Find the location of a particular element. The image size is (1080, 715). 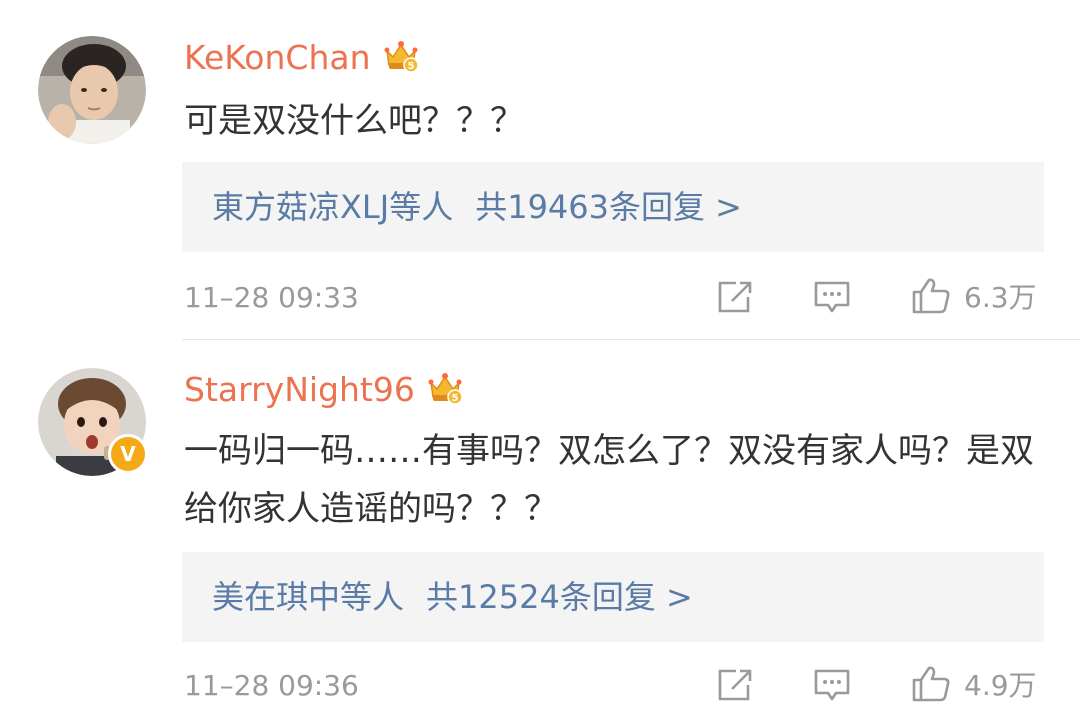

like-count: 4.9万 is located at coordinates (1000, 685).